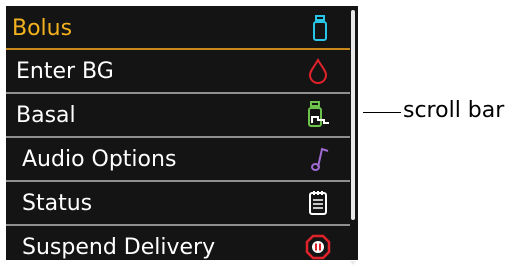 Image resolution: width=517 pixels, height=270 pixels. I want to click on menu-item-label: Bolus, so click(42, 28).